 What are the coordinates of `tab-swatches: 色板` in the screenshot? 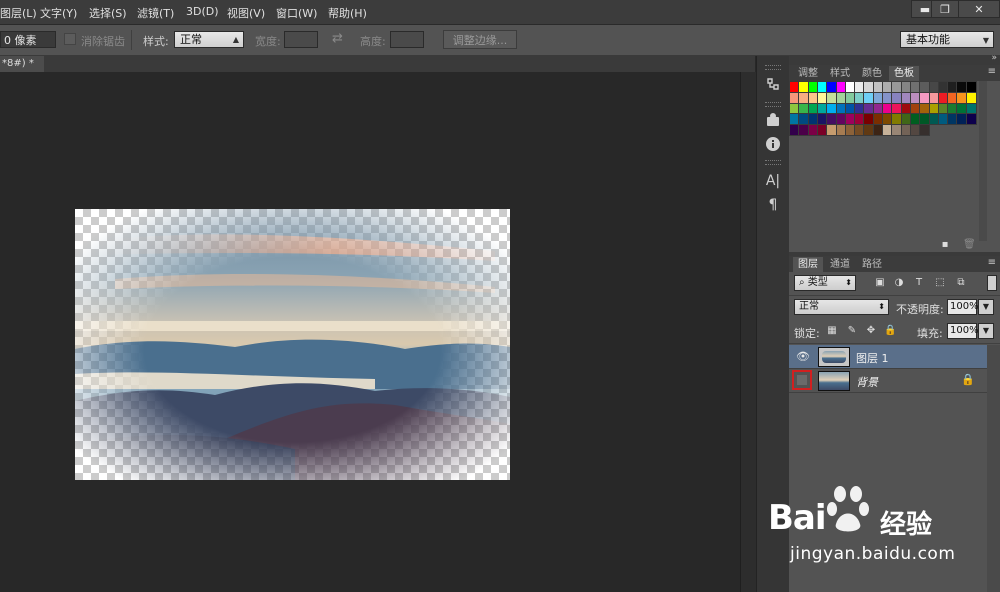 It's located at (904, 73).